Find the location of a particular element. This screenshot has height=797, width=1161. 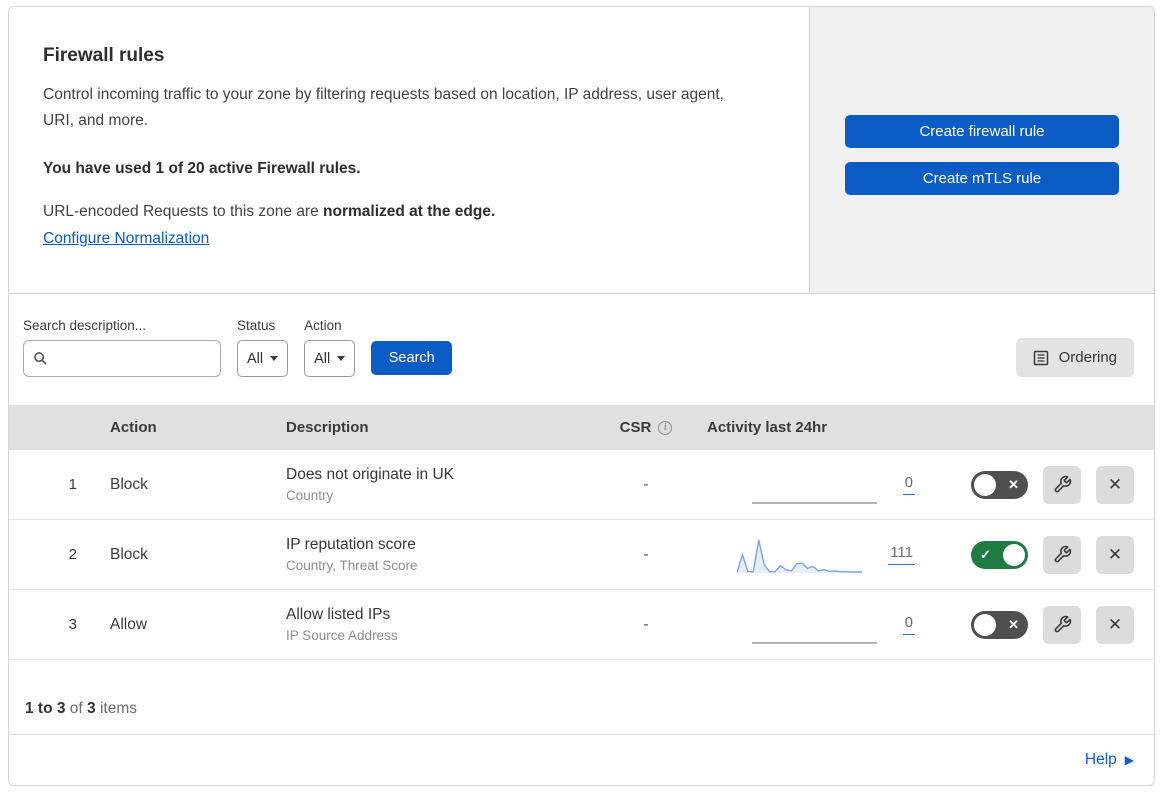

action-filter-group: Action All is located at coordinates (330, 347).